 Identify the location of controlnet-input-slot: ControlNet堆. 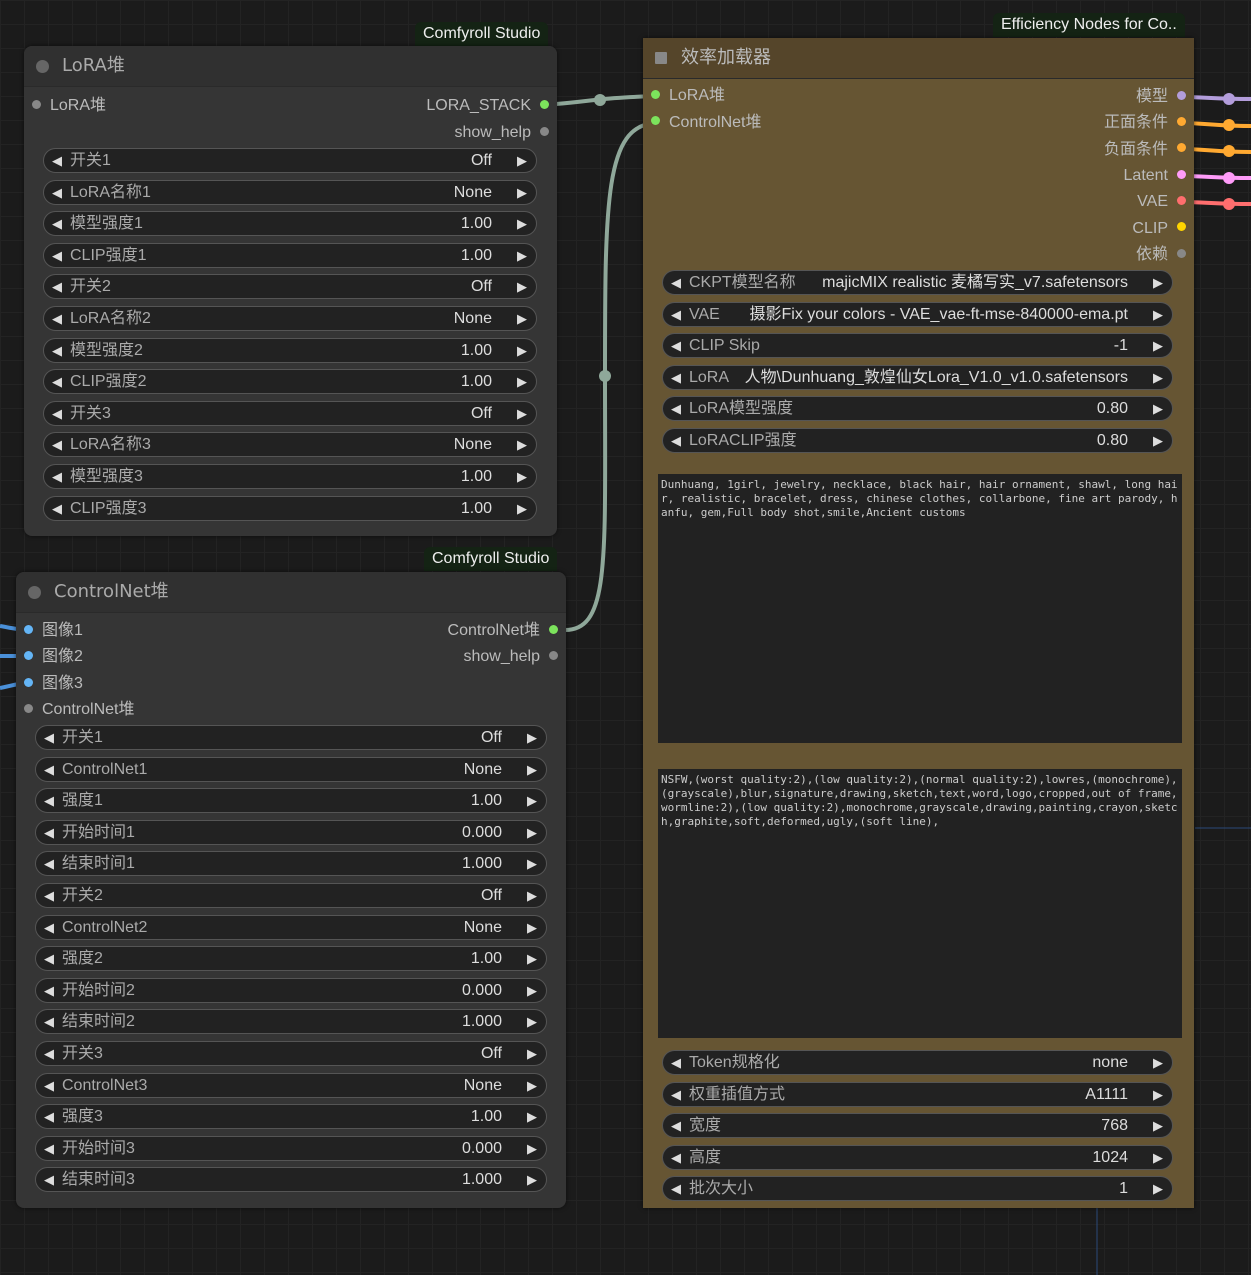
(79, 710).